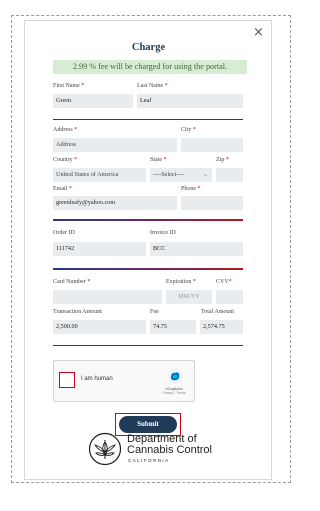 The height and width of the screenshot is (511, 320). I want to click on address-label: Address *, so click(65, 130).